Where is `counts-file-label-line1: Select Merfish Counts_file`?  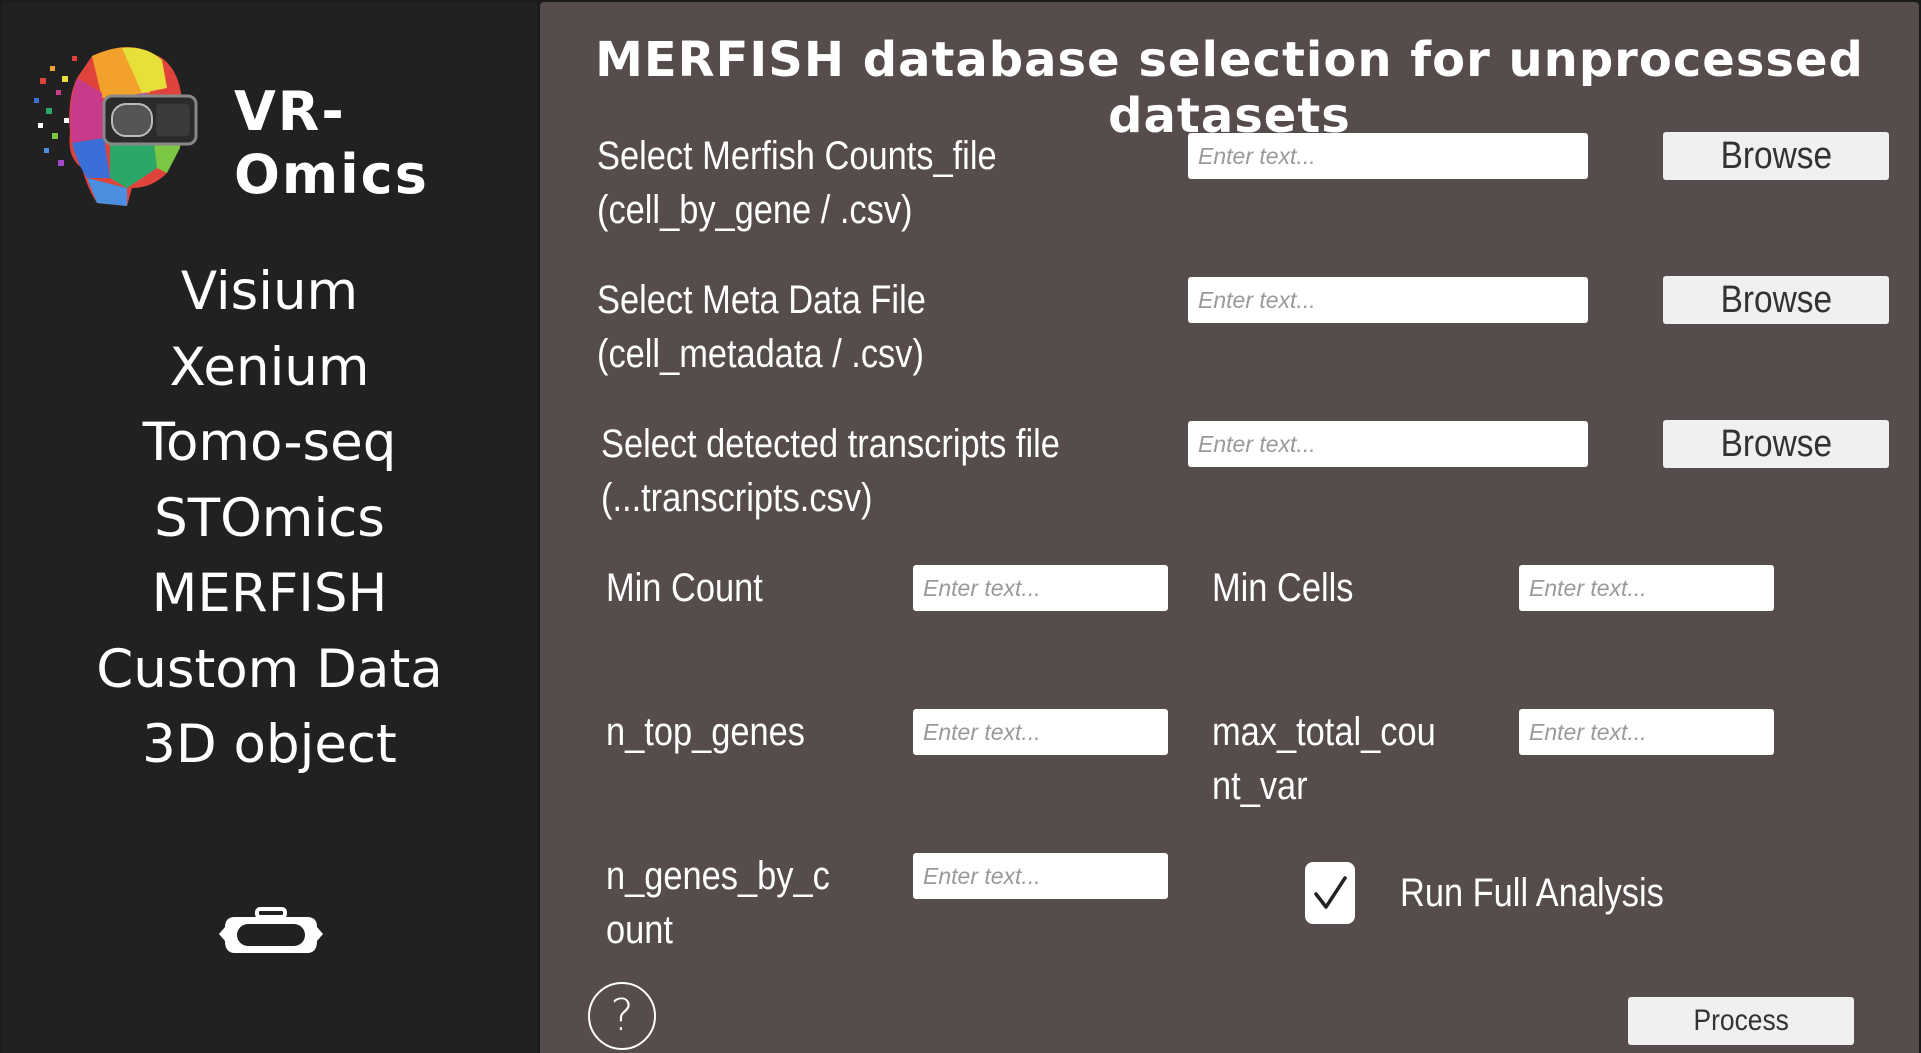
counts-file-label-line1: Select Merfish Counts_file is located at coordinates (797, 156).